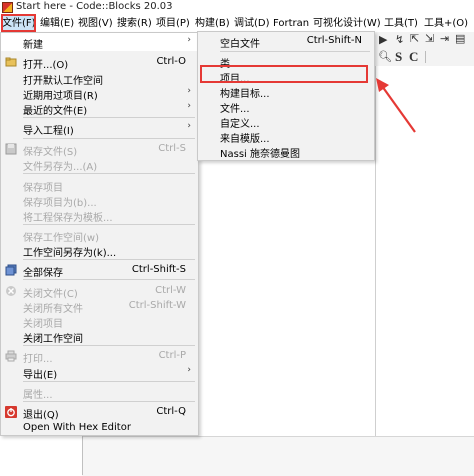 This screenshot has width=474, height=476. I want to click on toolbar-separator, so click(425, 57).